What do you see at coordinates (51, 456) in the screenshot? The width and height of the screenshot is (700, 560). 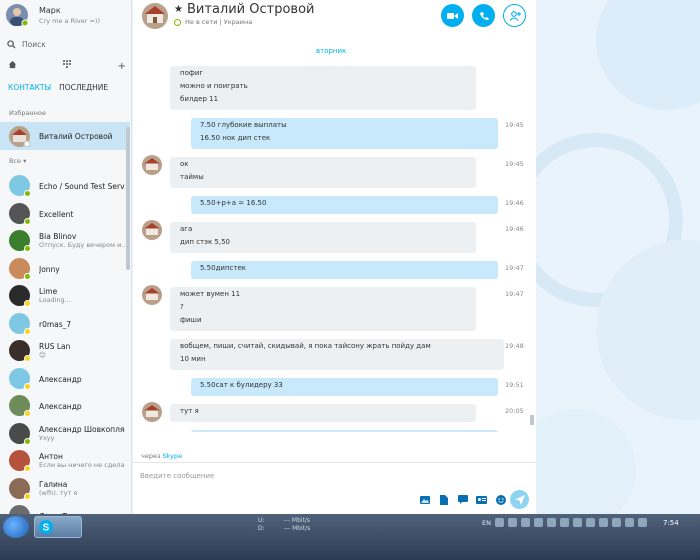 I see `contact-name: Антон` at bounding box center [51, 456].